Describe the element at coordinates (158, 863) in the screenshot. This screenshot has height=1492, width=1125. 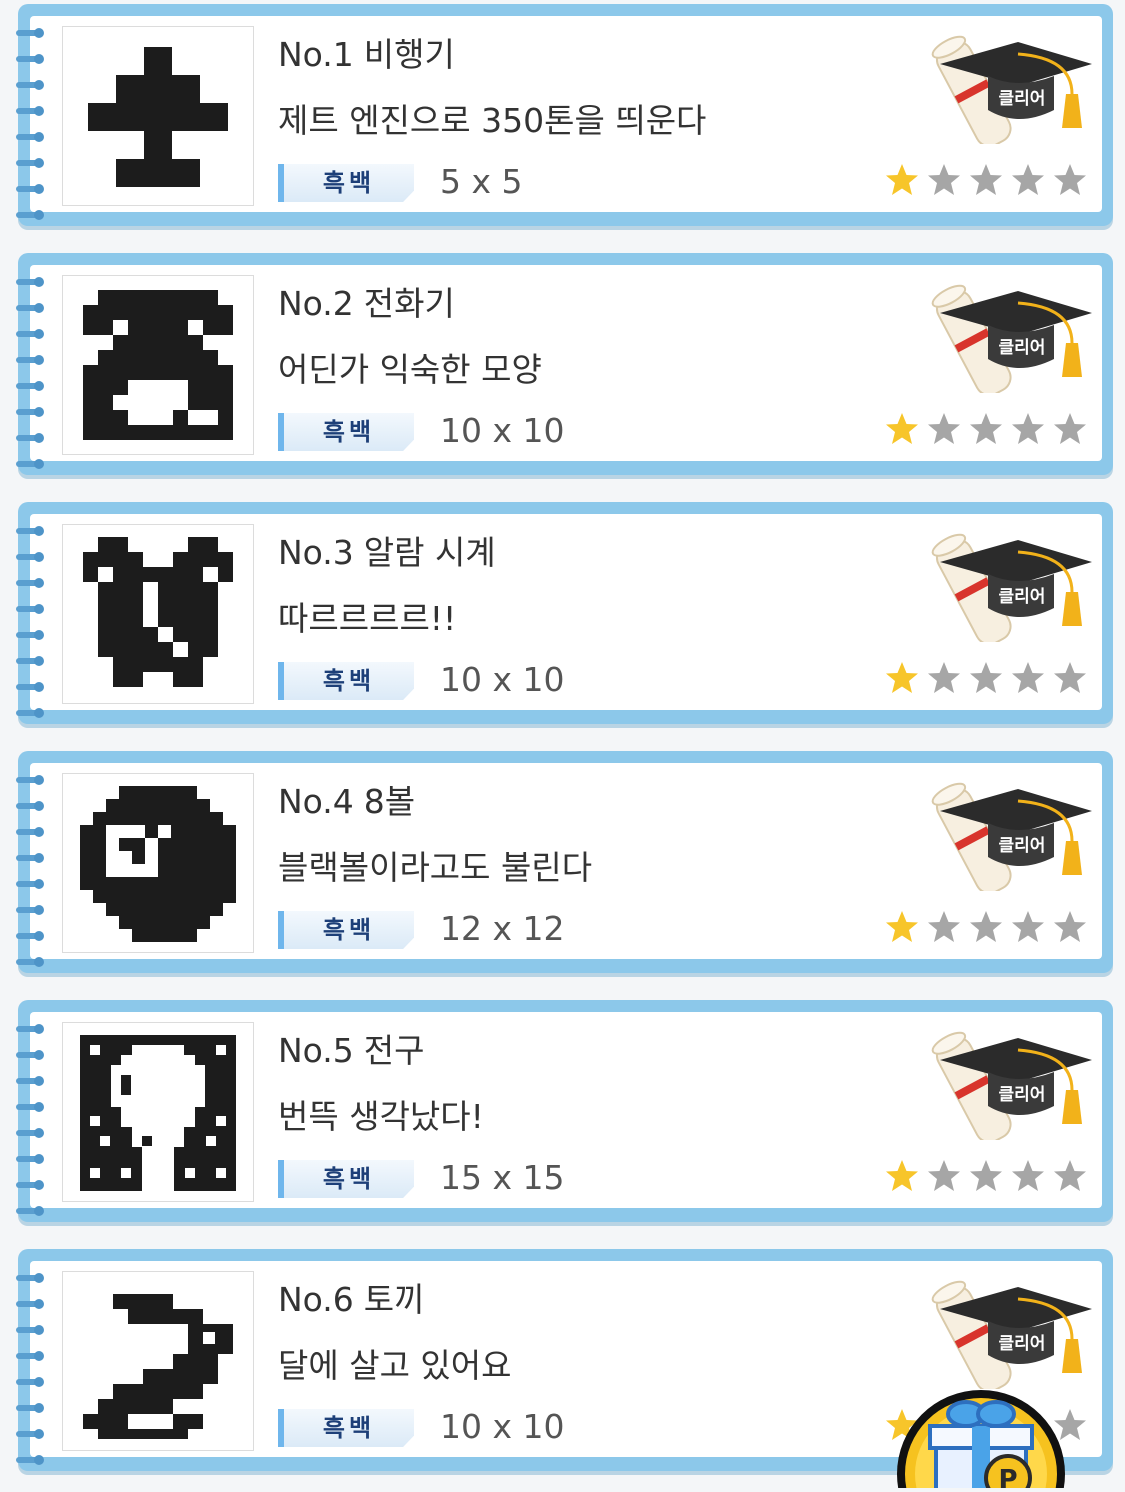
I see `eight-ball-pixel-icon` at that location.